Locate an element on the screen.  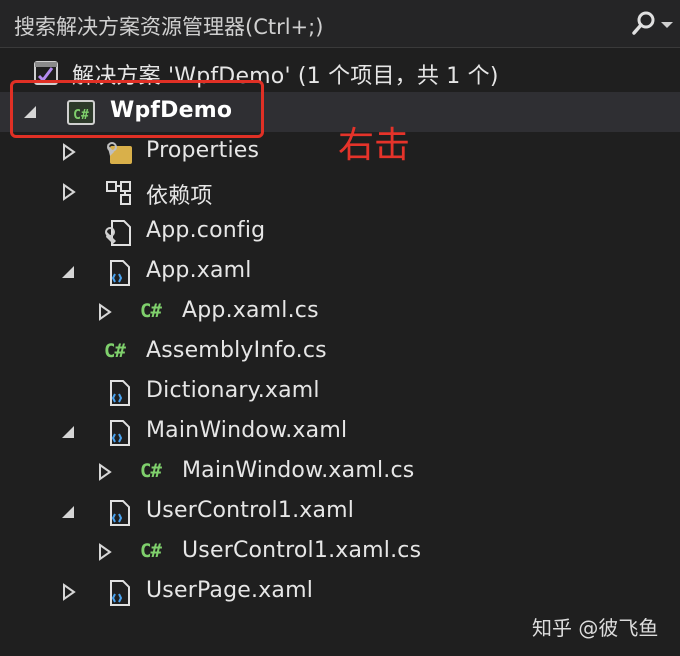
tree-item-dependencies: 依赖项 is located at coordinates (340, 192).